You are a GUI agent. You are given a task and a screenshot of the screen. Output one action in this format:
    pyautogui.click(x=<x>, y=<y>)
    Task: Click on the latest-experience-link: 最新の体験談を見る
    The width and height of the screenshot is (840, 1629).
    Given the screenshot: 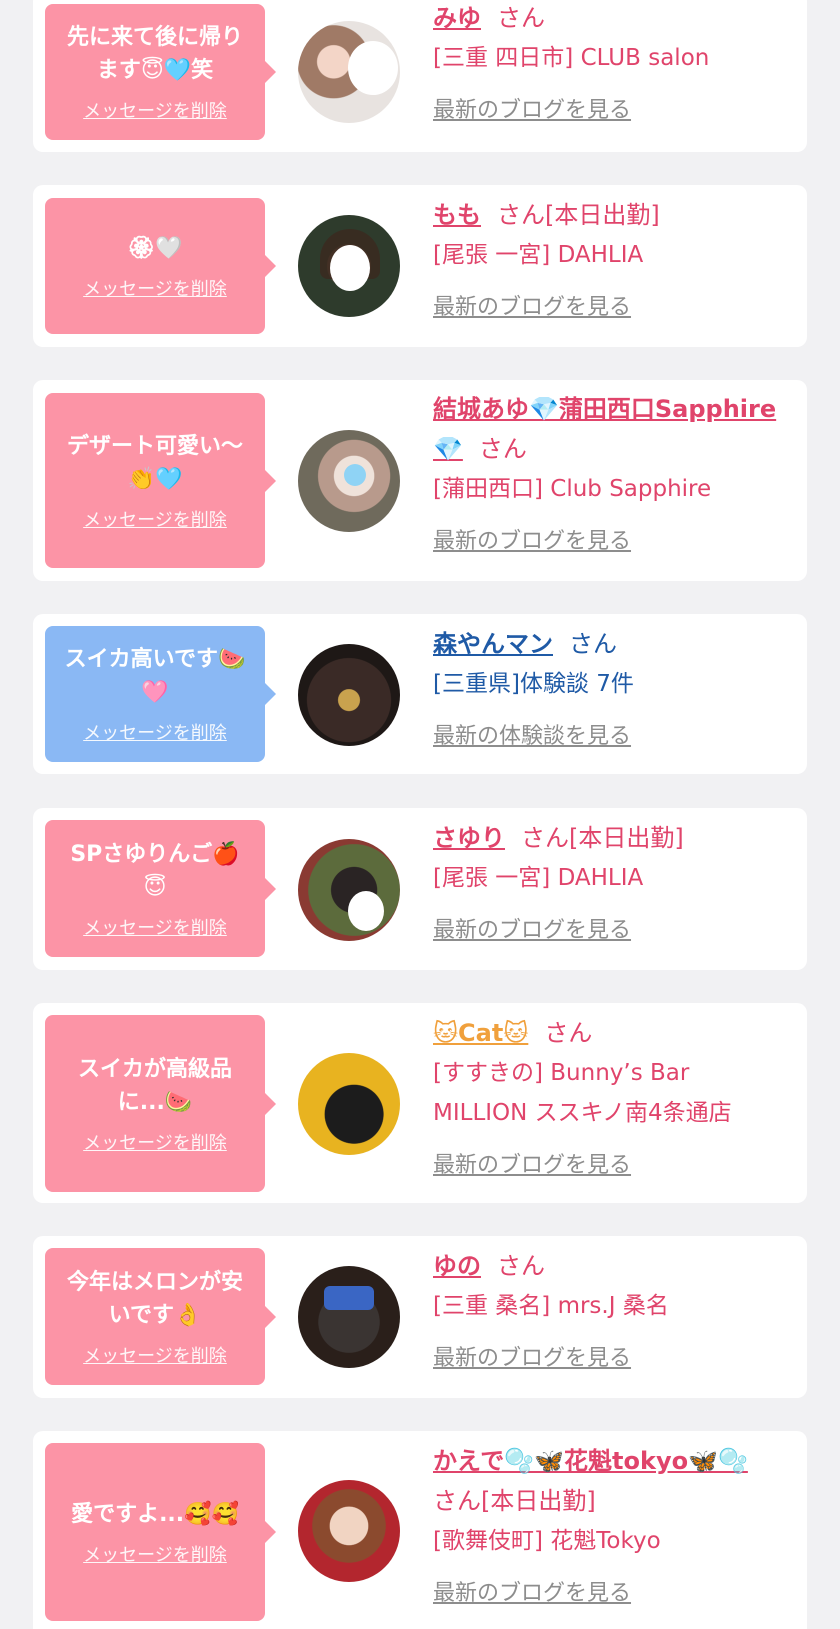 What is the action you would take?
    pyautogui.click(x=532, y=734)
    